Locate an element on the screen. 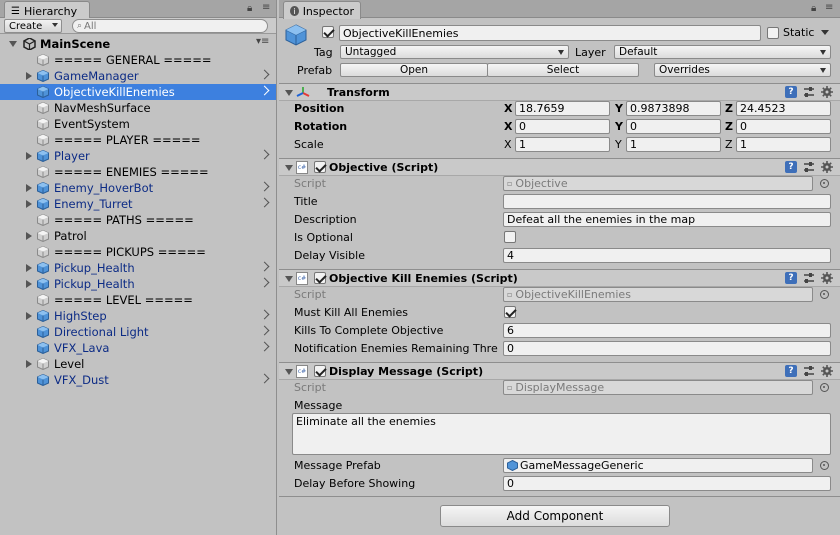  hierarchy-item: ===== PICKUPS ===== is located at coordinates (138, 252).